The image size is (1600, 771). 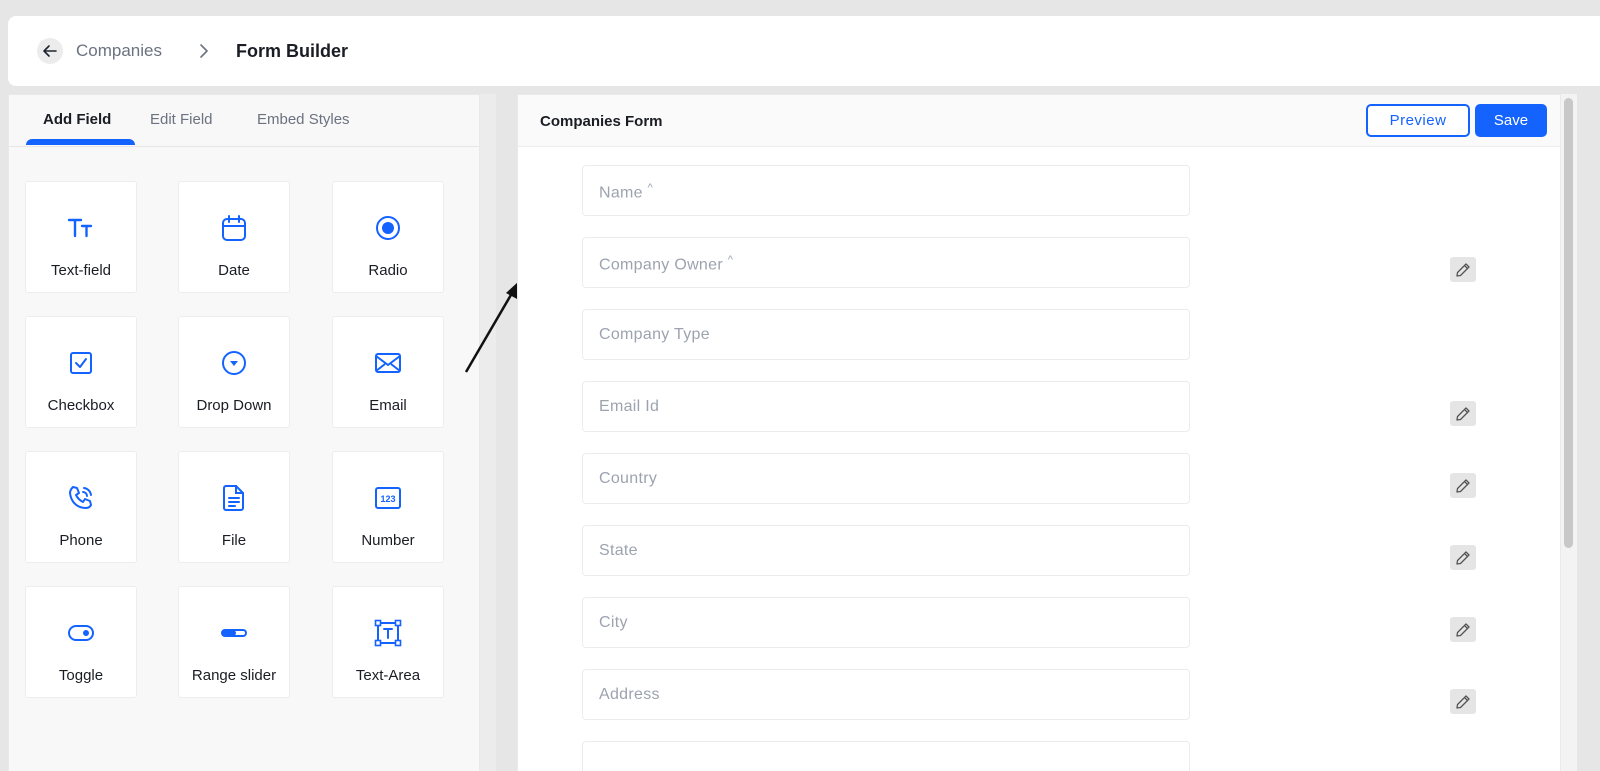 What do you see at coordinates (886, 406) in the screenshot?
I see `form-field-email-id: Email Id` at bounding box center [886, 406].